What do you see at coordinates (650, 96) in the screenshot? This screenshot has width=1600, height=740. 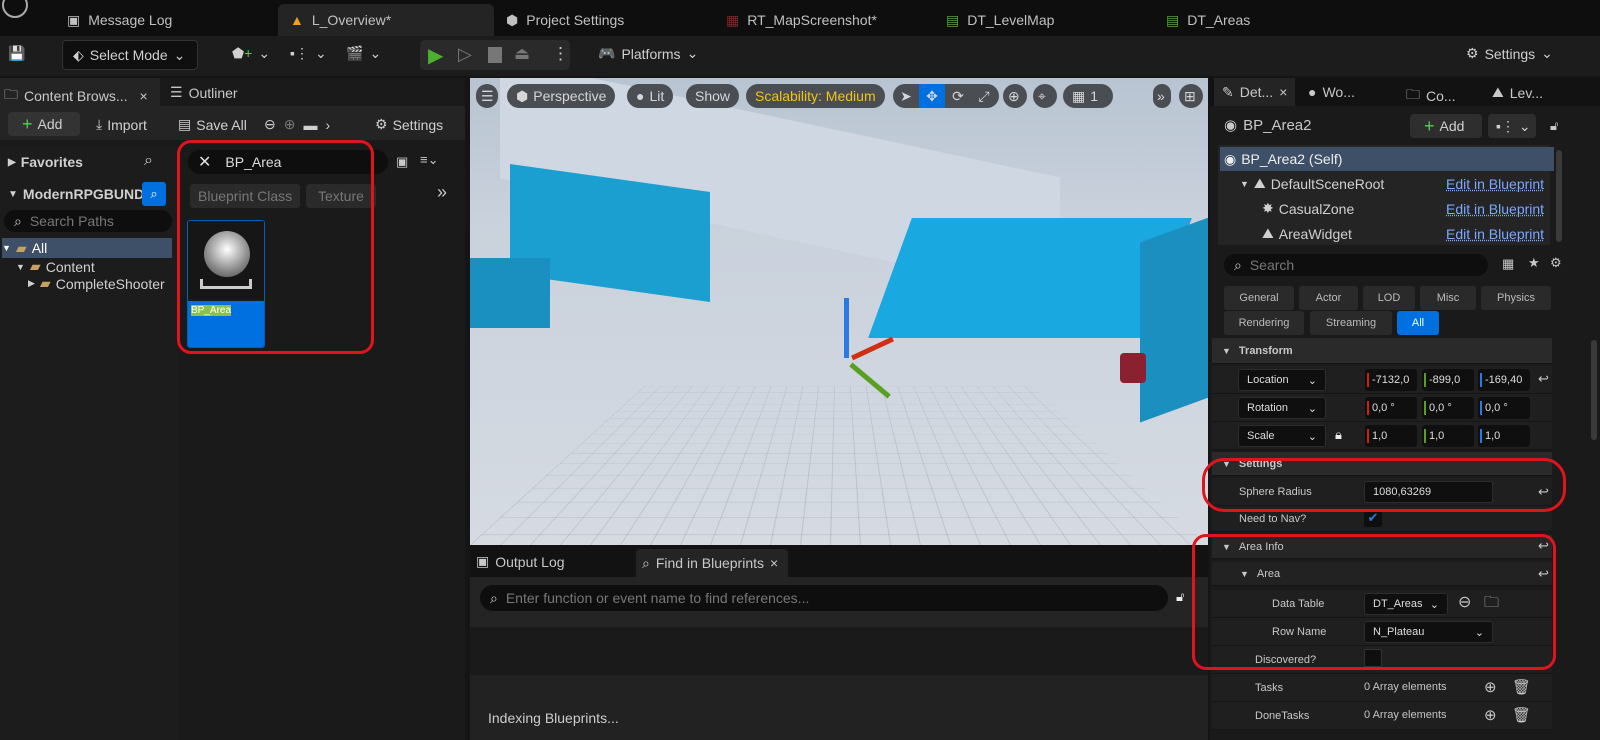 I see `lit-button: ● Lit` at bounding box center [650, 96].